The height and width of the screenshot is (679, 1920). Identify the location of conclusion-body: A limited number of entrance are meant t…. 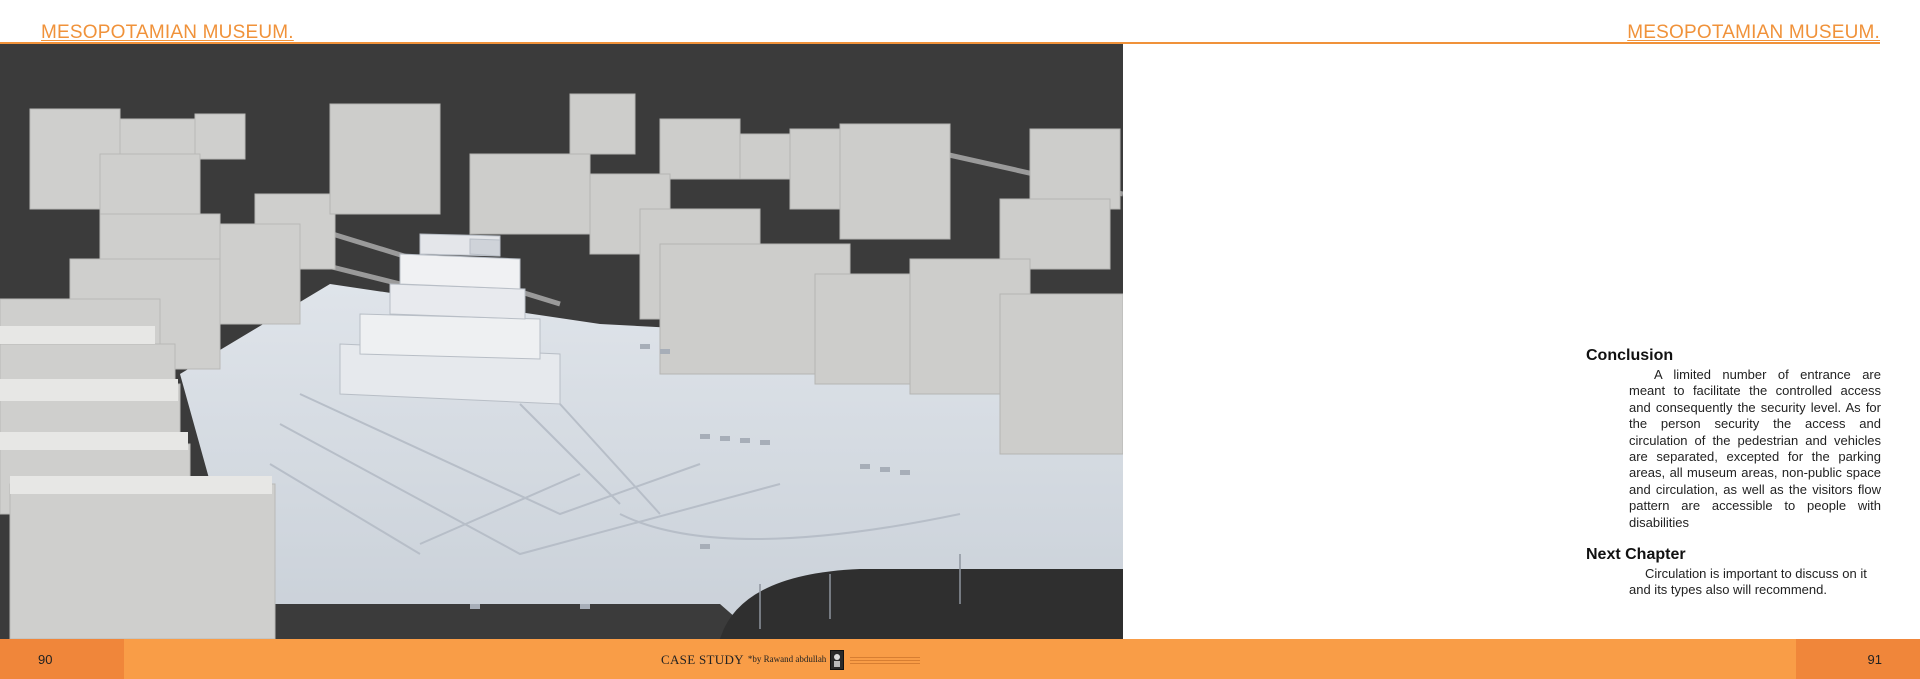
(1755, 448).